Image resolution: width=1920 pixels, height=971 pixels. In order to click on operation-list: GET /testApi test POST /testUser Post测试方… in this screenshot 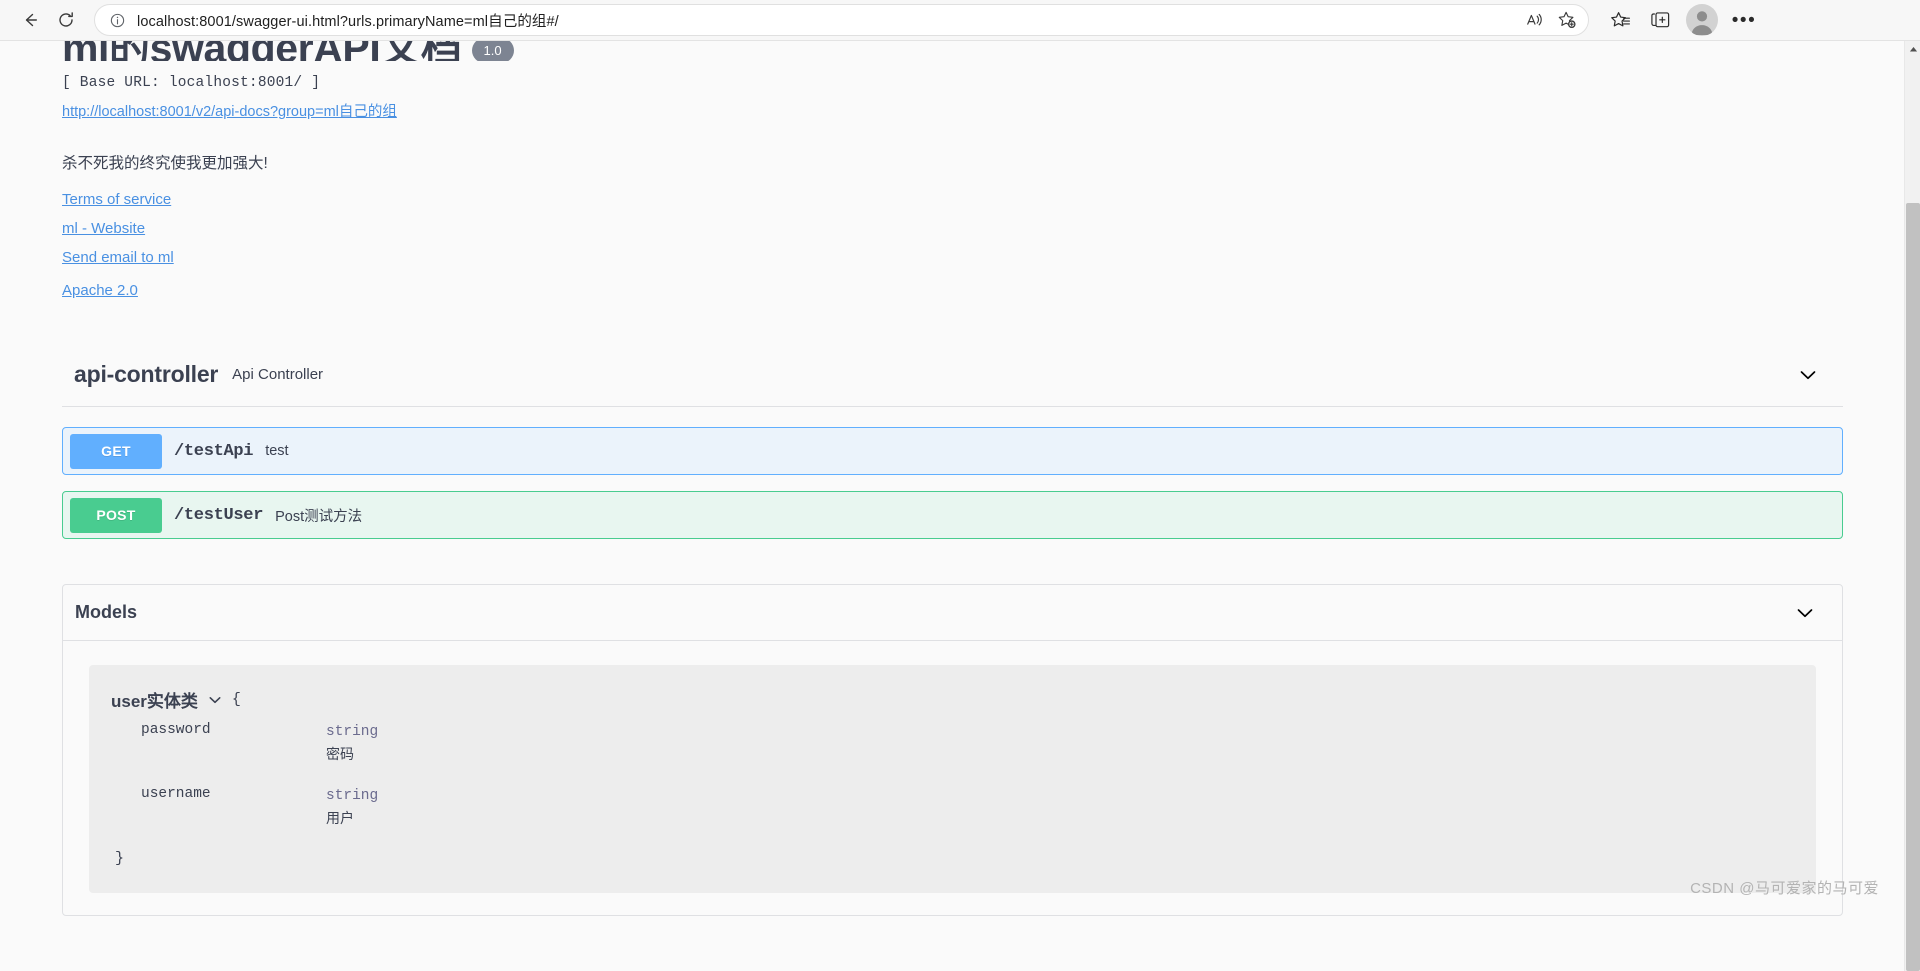, I will do `click(952, 483)`.